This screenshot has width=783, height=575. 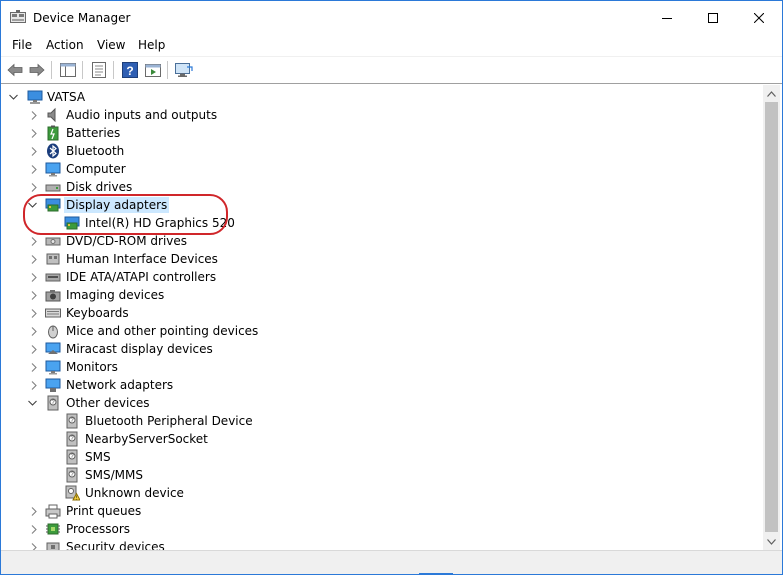 I want to click on tree-category: Network adapters, so click(x=381, y=385).